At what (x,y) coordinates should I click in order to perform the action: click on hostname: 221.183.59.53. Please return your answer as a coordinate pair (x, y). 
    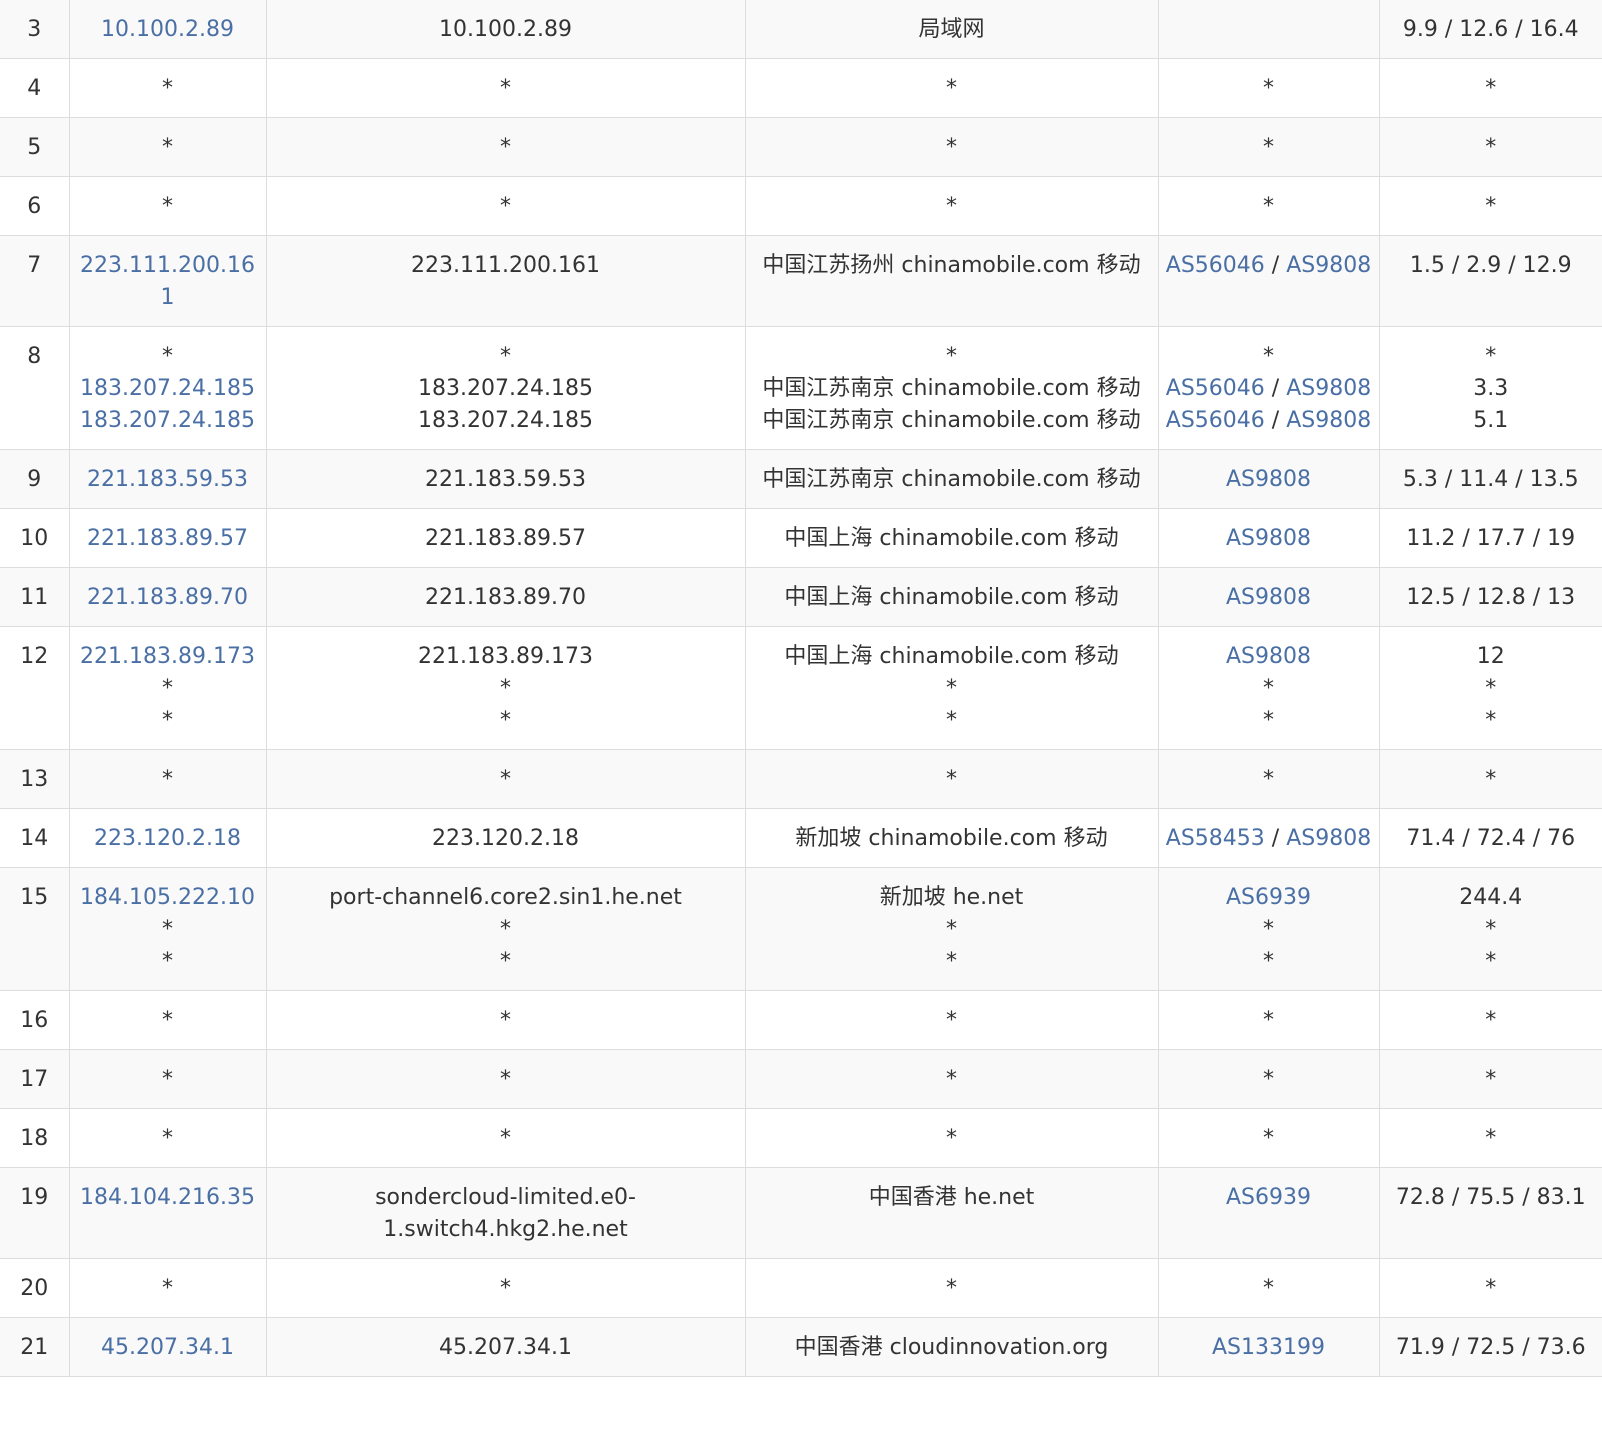
    Looking at the image, I should click on (505, 479).